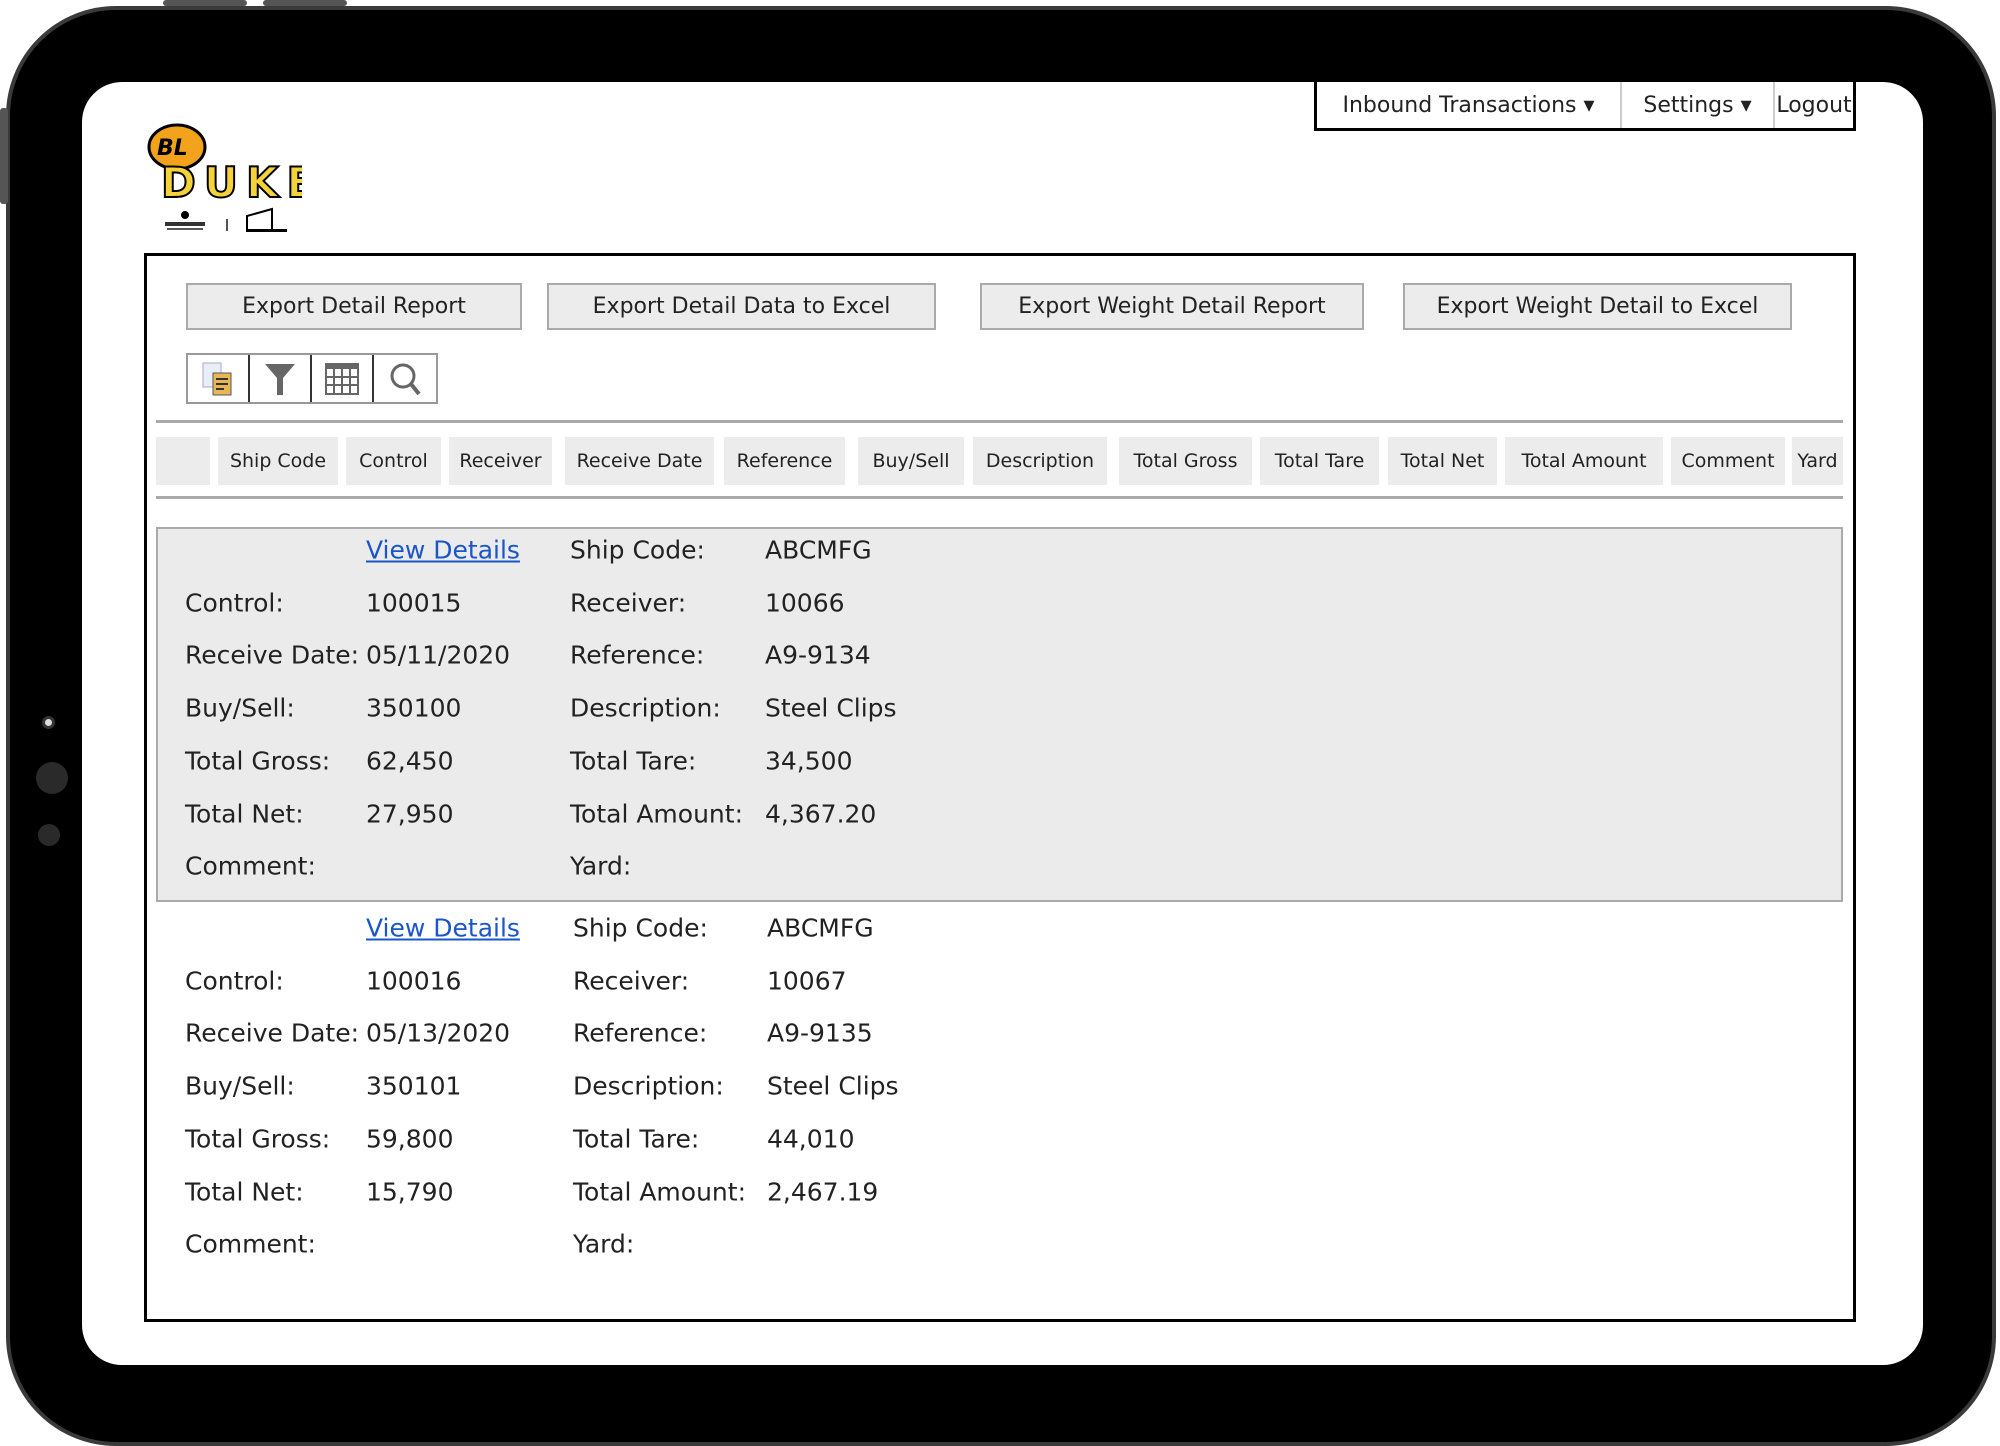  I want to click on nav-logout: Logout, so click(1814, 105).